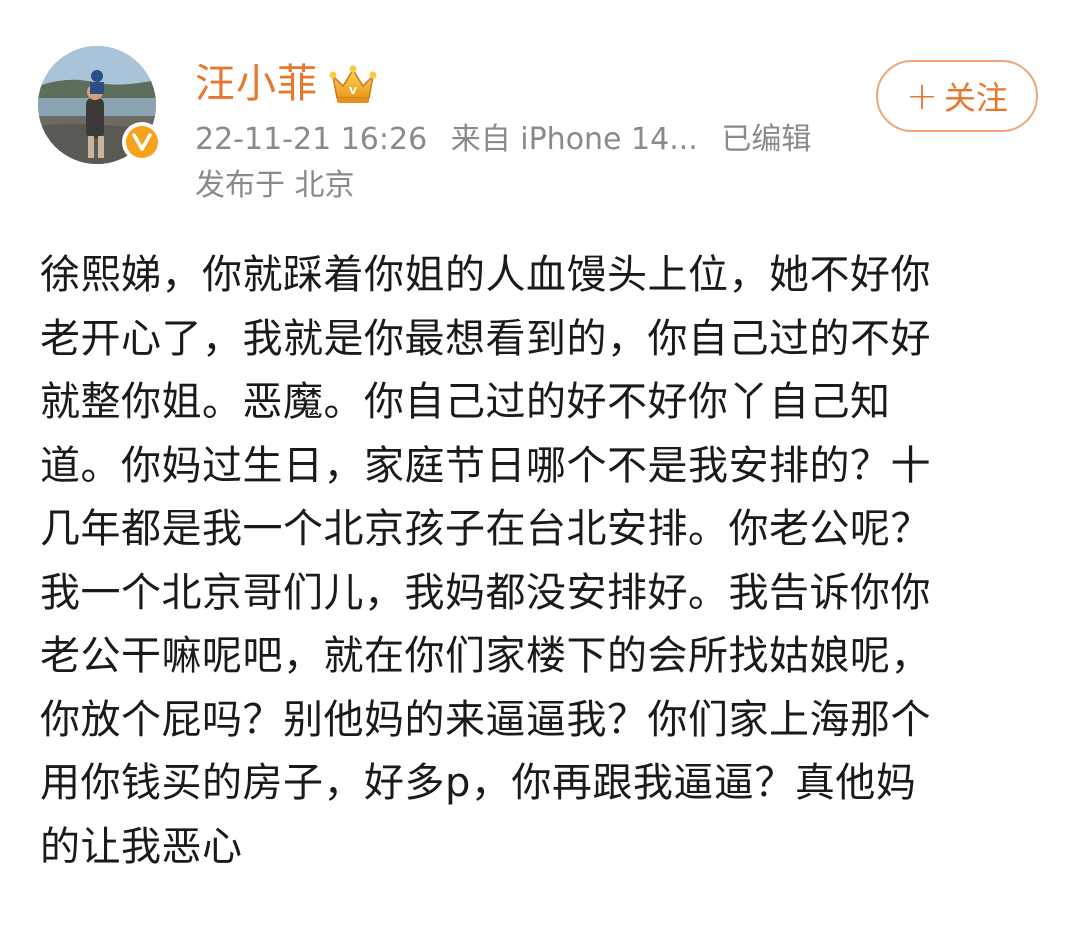  Describe the element at coordinates (311, 139) in the screenshot. I see `post-timestamp: 22-11-21 16:26` at that location.